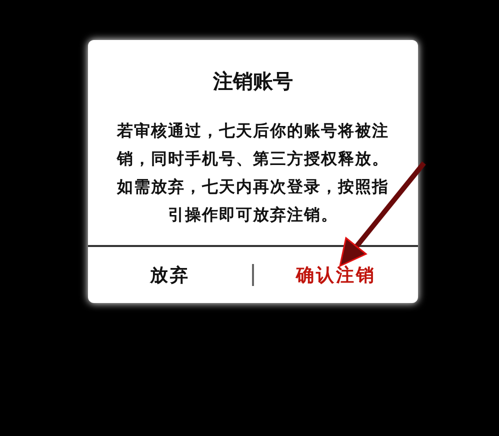  What do you see at coordinates (253, 81) in the screenshot?
I see `dialog-title: 注销账号` at bounding box center [253, 81].